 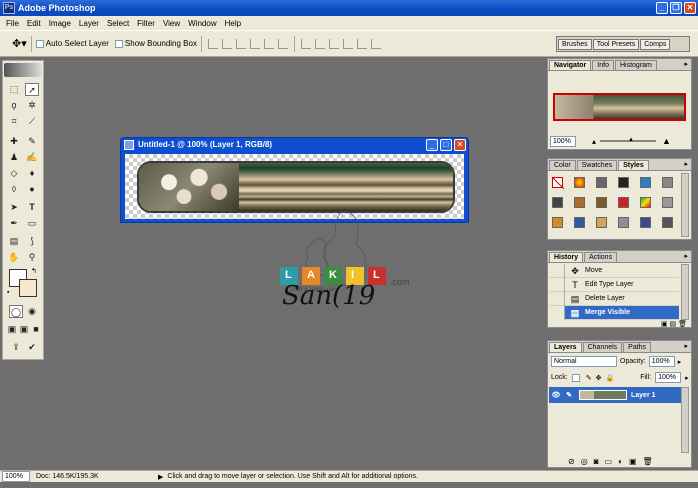 I want to click on close-button: ✕, so click(x=690, y=8).